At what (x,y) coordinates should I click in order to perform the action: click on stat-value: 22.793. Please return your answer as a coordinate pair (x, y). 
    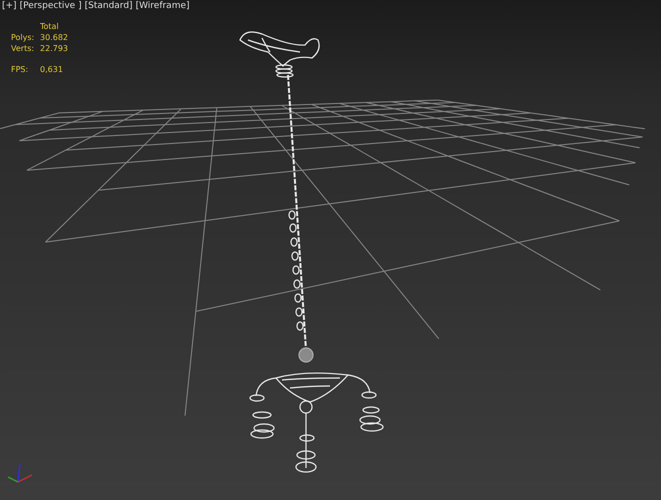
    Looking at the image, I should click on (54, 49).